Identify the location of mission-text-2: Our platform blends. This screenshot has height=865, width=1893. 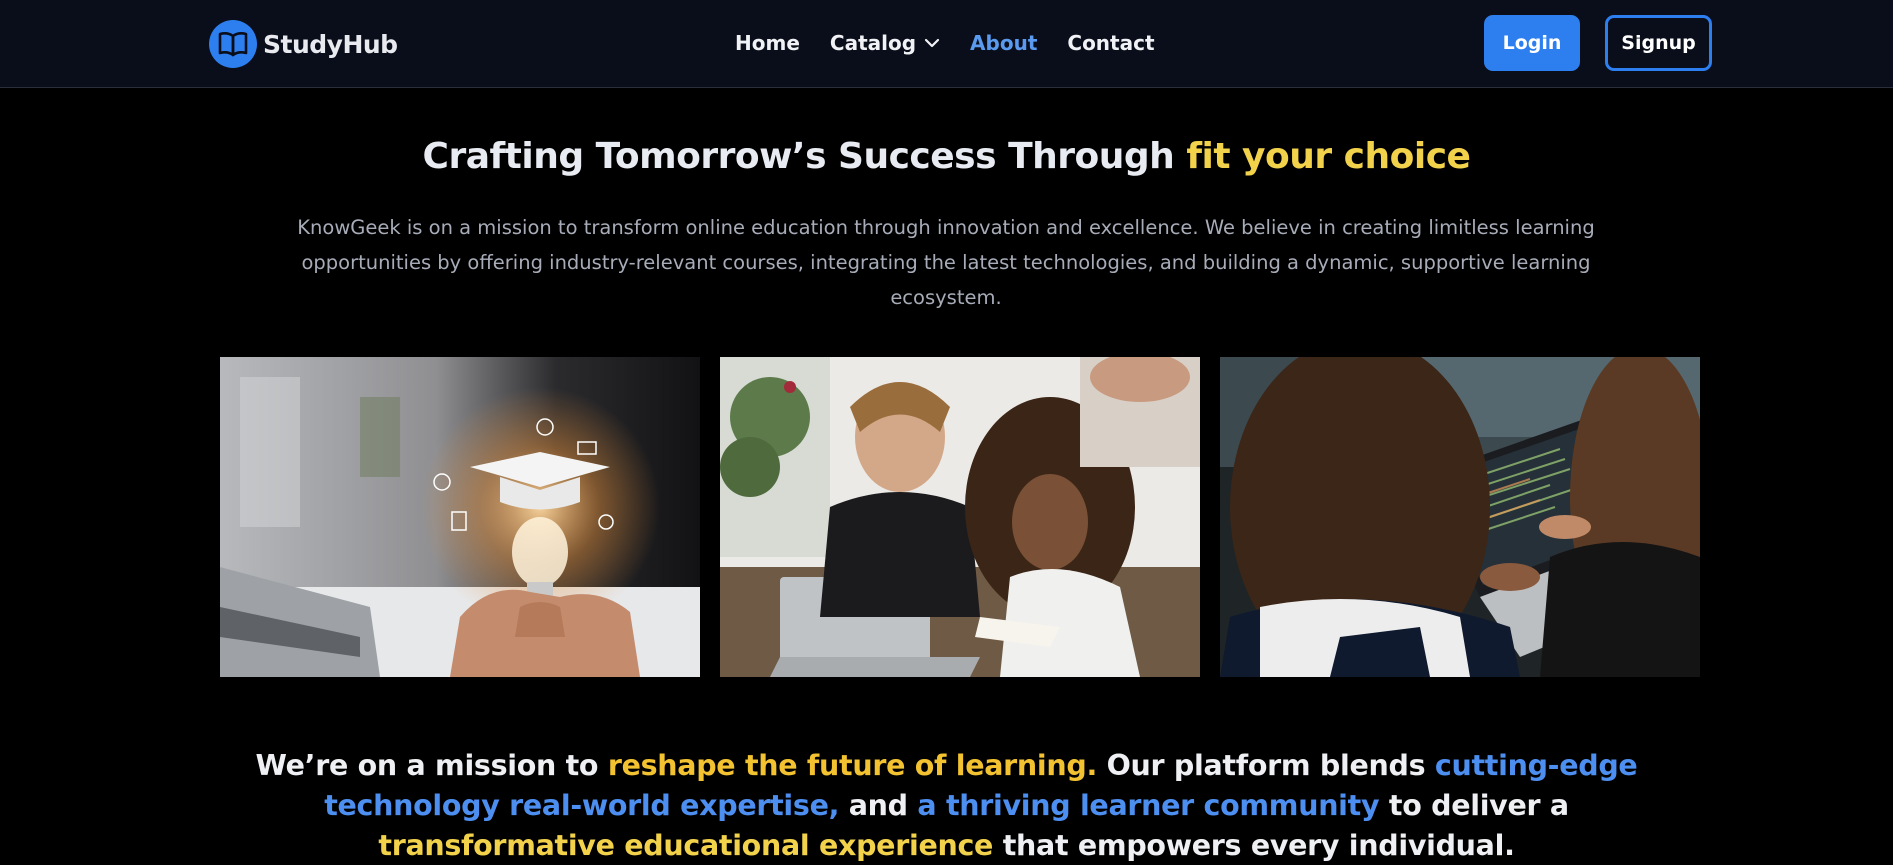
(1266, 765).